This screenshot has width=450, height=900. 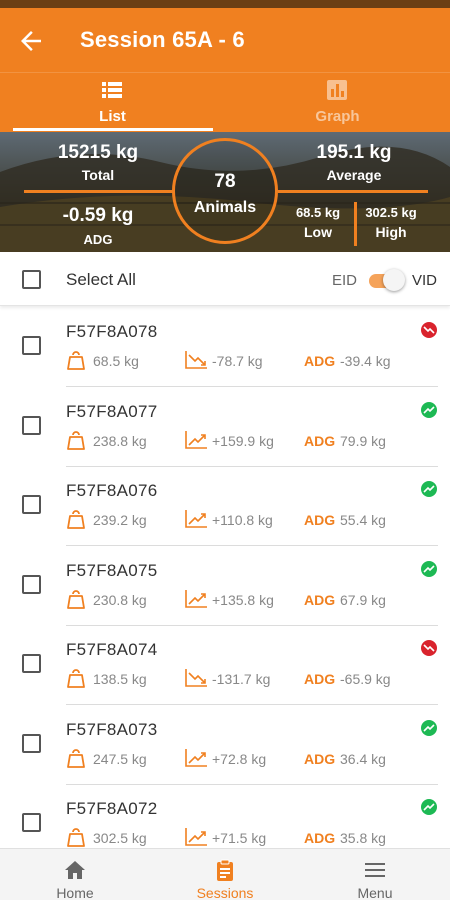 I want to click on bar-chart-icon, so click(x=337, y=90).